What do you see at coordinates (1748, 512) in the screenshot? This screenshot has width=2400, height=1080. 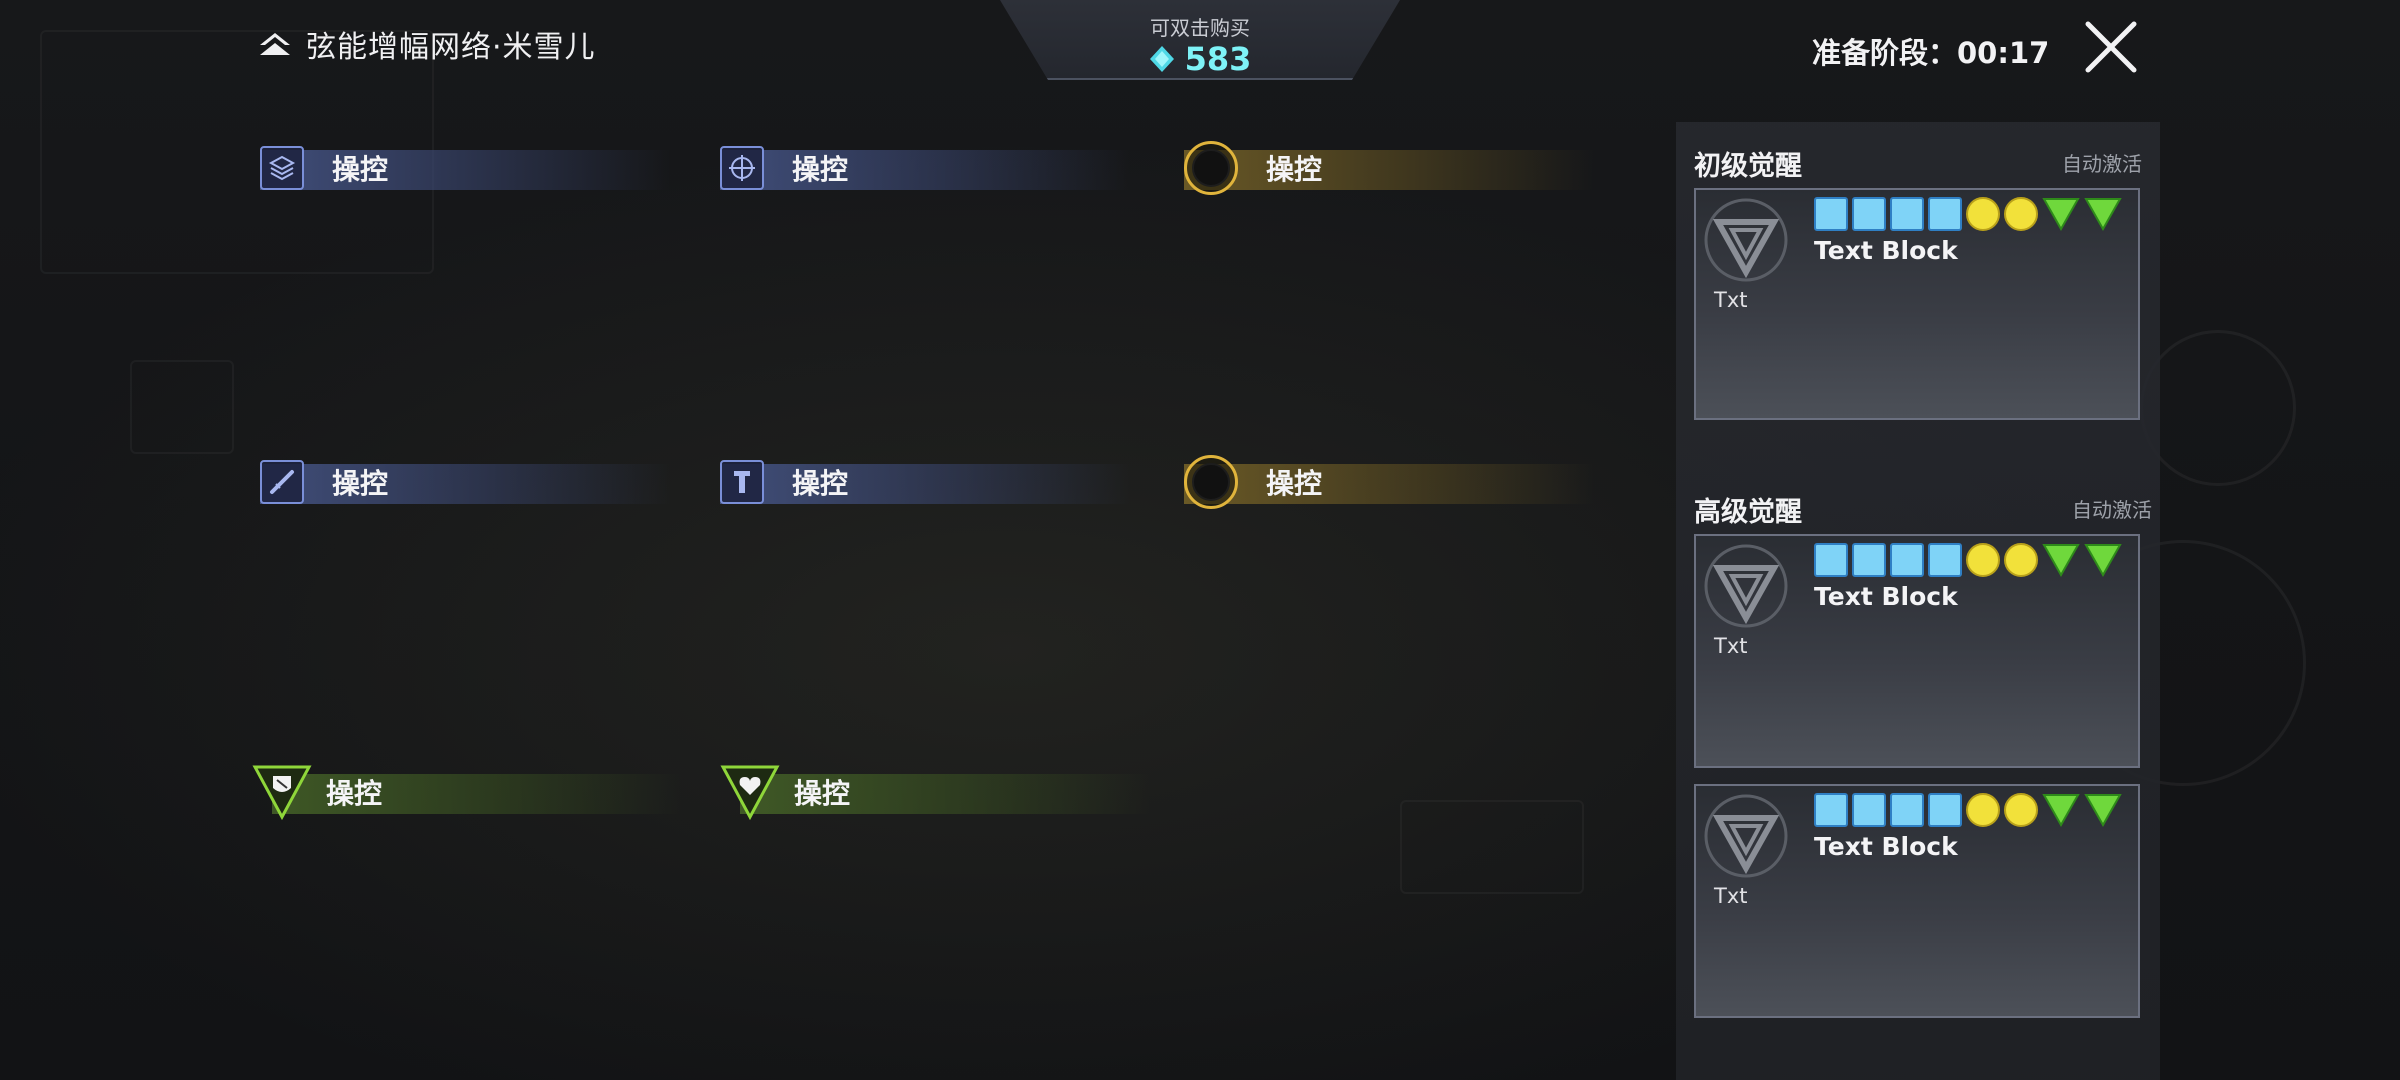 I see `advanced-awaken-title: 高级觉醒` at bounding box center [1748, 512].